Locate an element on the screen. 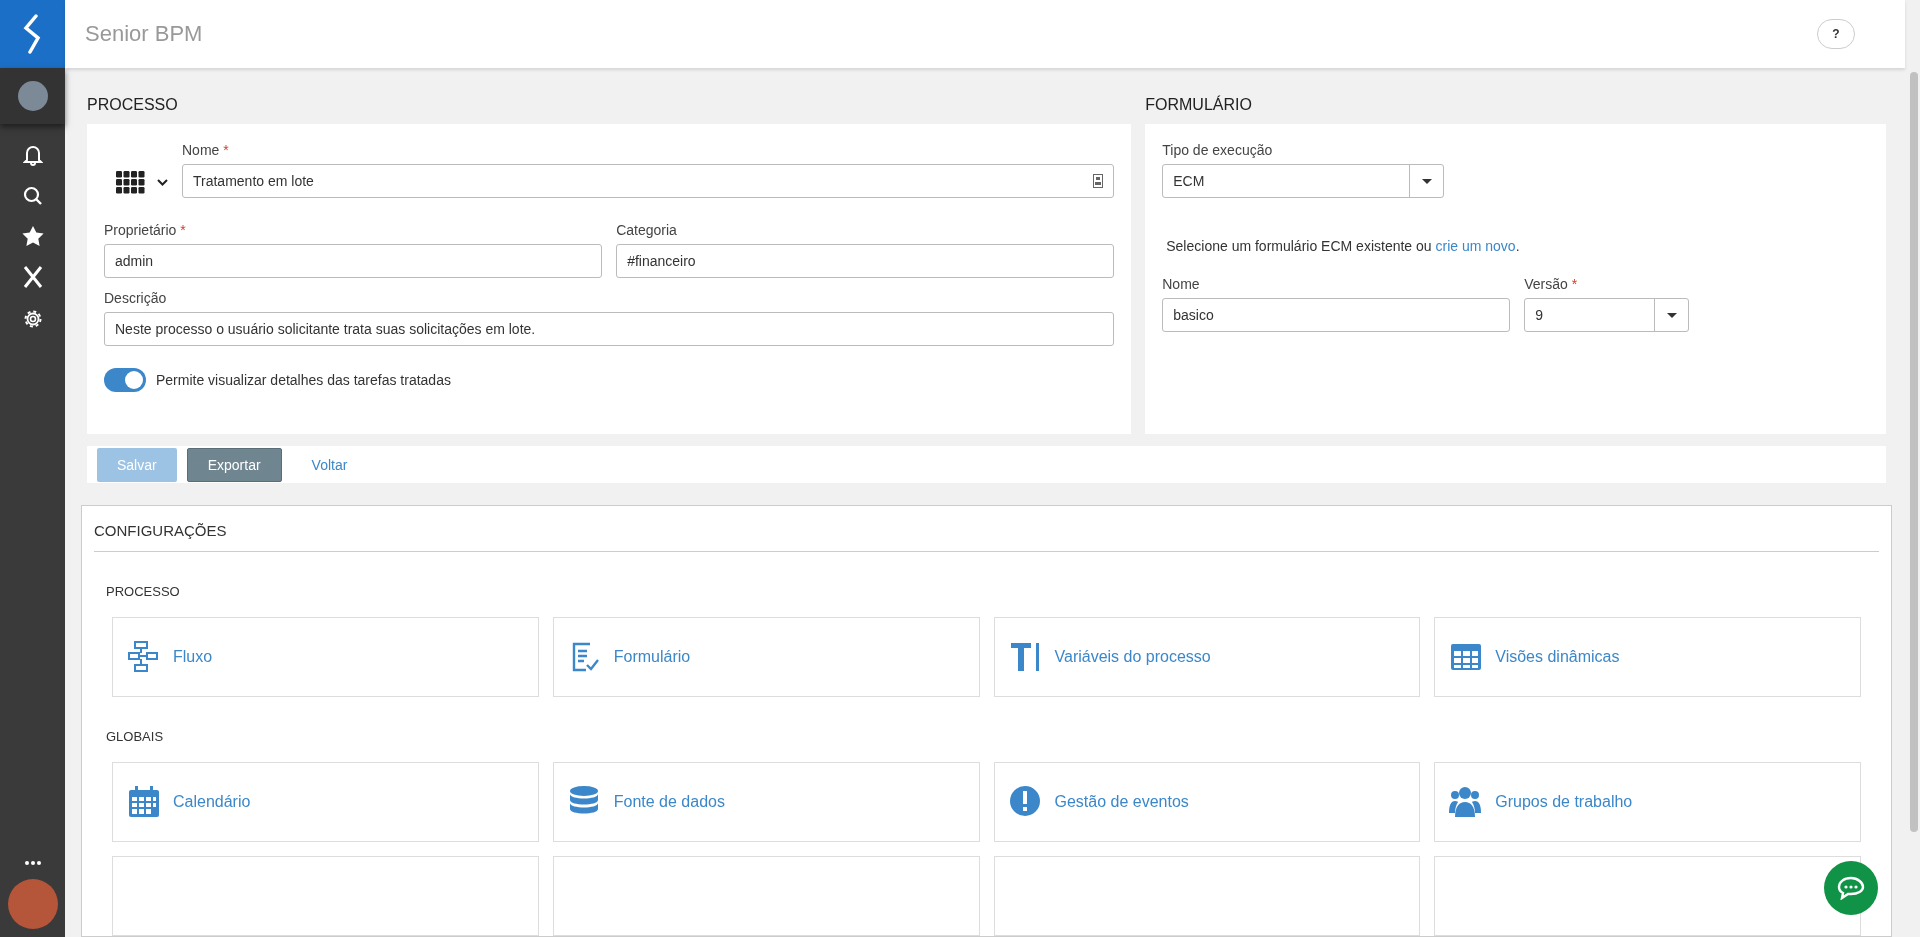 This screenshot has height=937, width=1920. x-icon is located at coordinates (32, 277).